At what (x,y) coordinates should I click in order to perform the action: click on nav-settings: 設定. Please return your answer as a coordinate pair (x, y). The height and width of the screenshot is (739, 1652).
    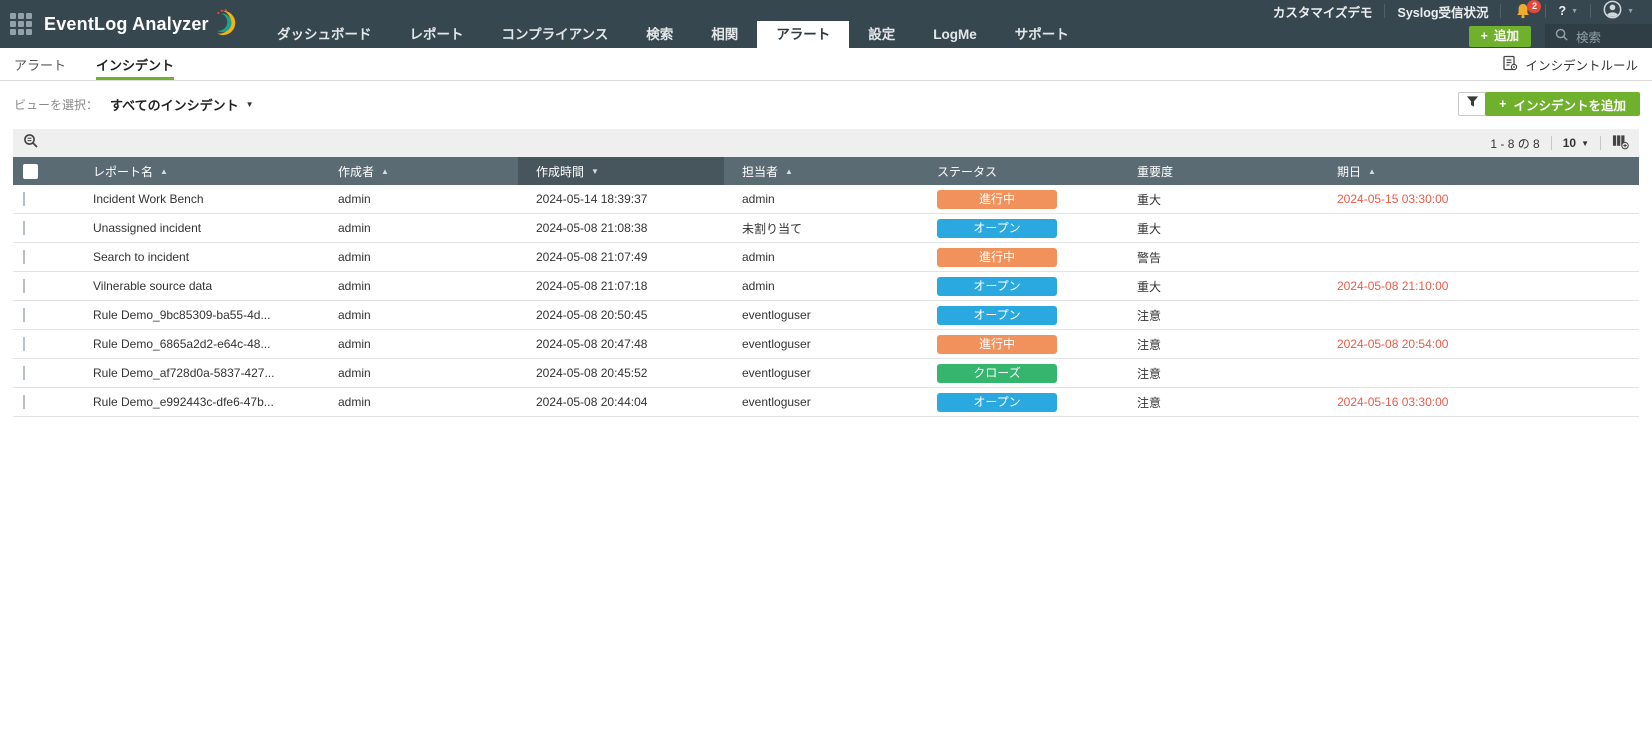
    Looking at the image, I should click on (881, 34).